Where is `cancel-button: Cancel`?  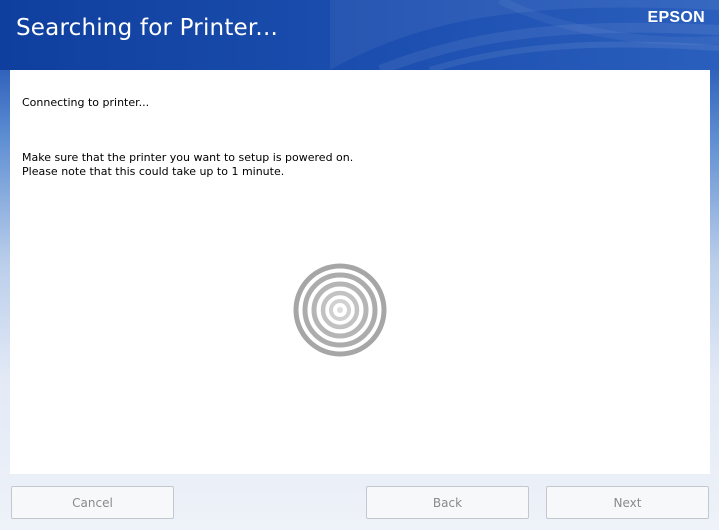
cancel-button: Cancel is located at coordinates (92, 502).